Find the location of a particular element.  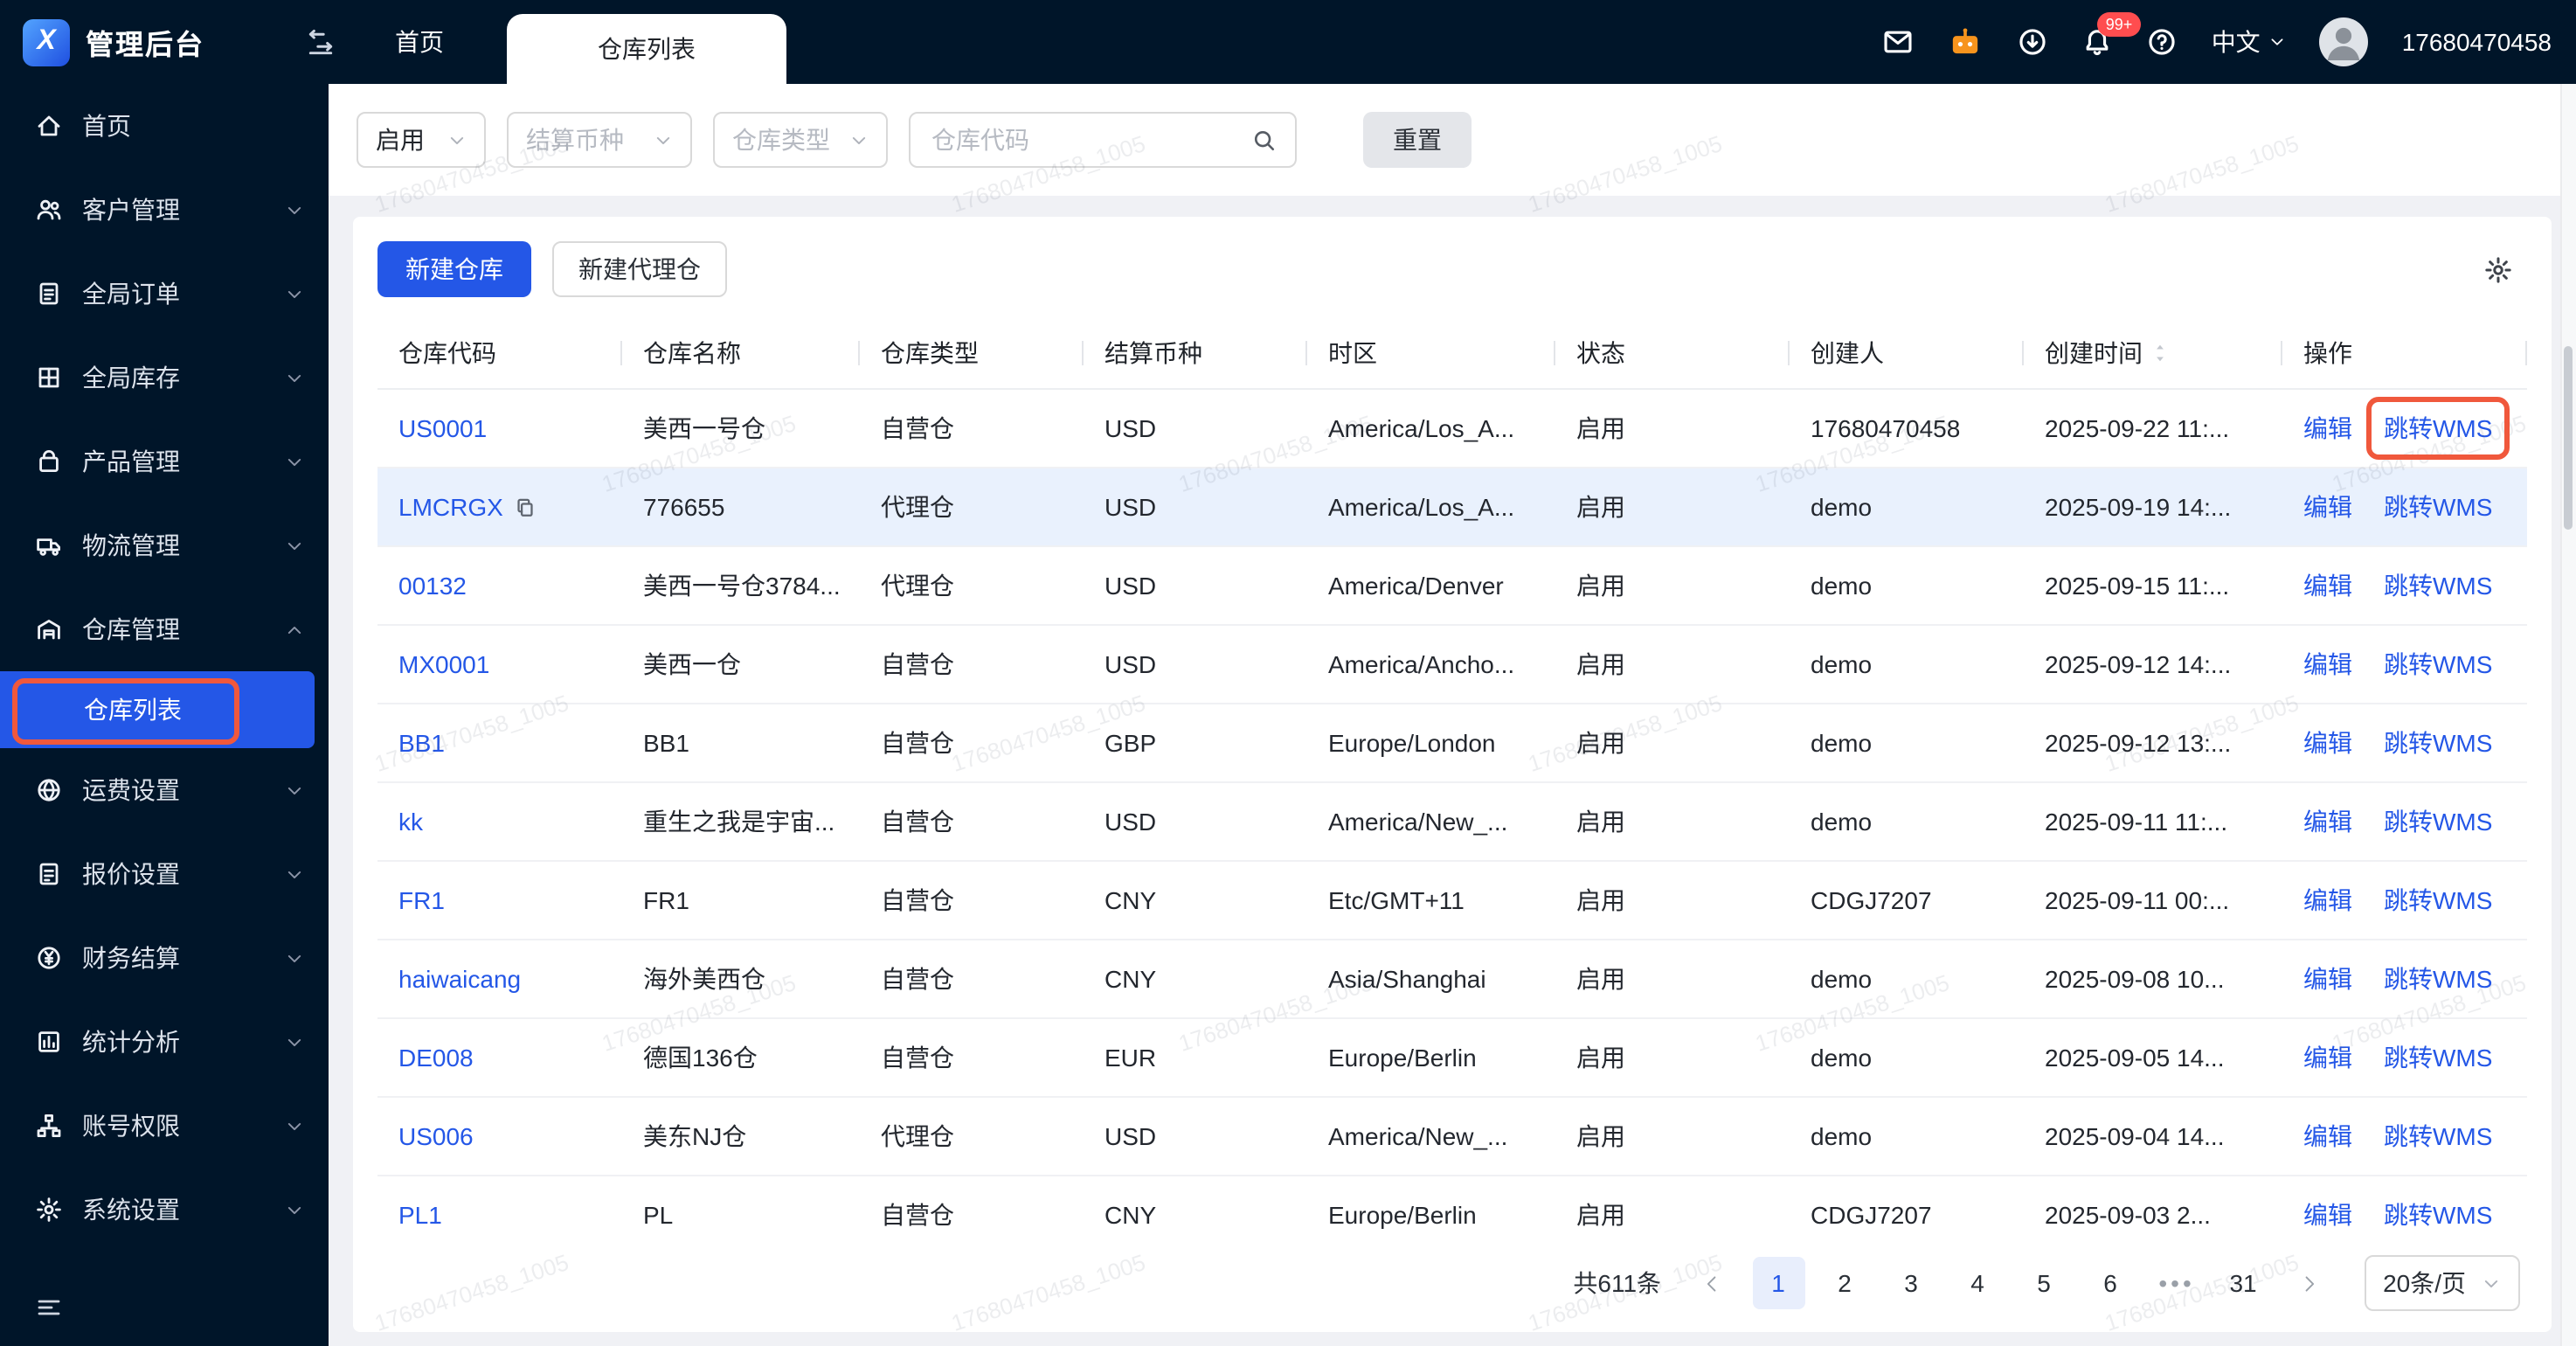

sidebar-item-quote-settings: 报价设置 is located at coordinates (164, 874).